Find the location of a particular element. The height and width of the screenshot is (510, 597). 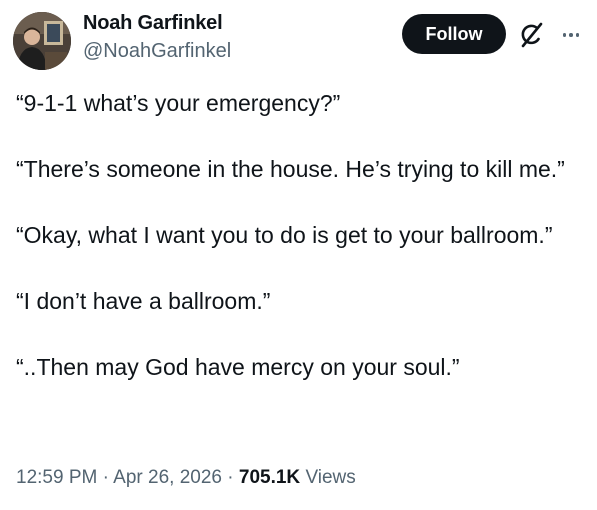

tweet-date: Apr 26, 2026 is located at coordinates (167, 477).